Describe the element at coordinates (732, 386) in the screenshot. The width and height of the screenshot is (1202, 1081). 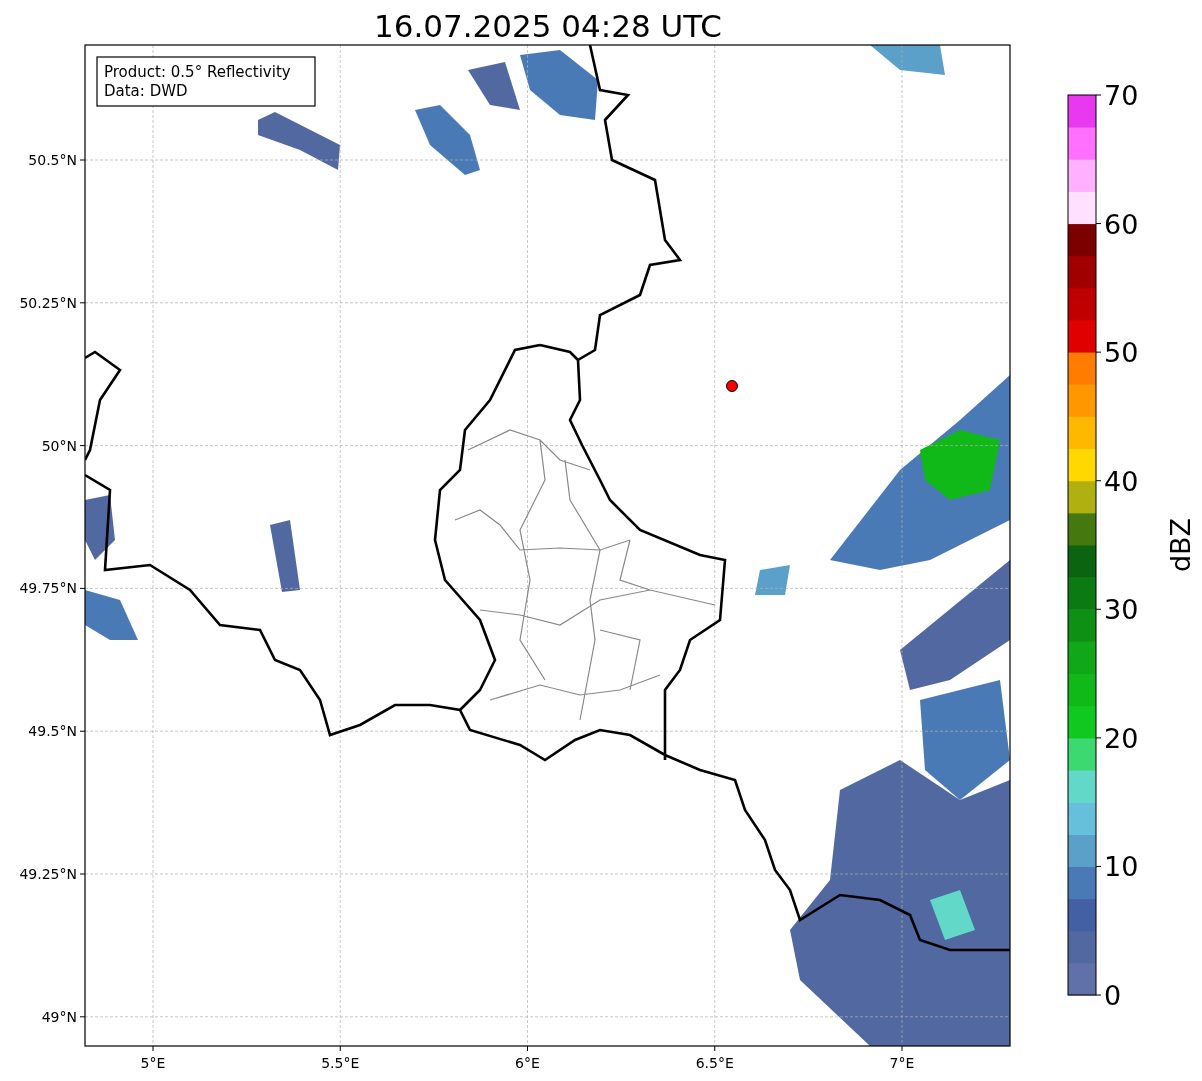
I see `location-marker` at that location.